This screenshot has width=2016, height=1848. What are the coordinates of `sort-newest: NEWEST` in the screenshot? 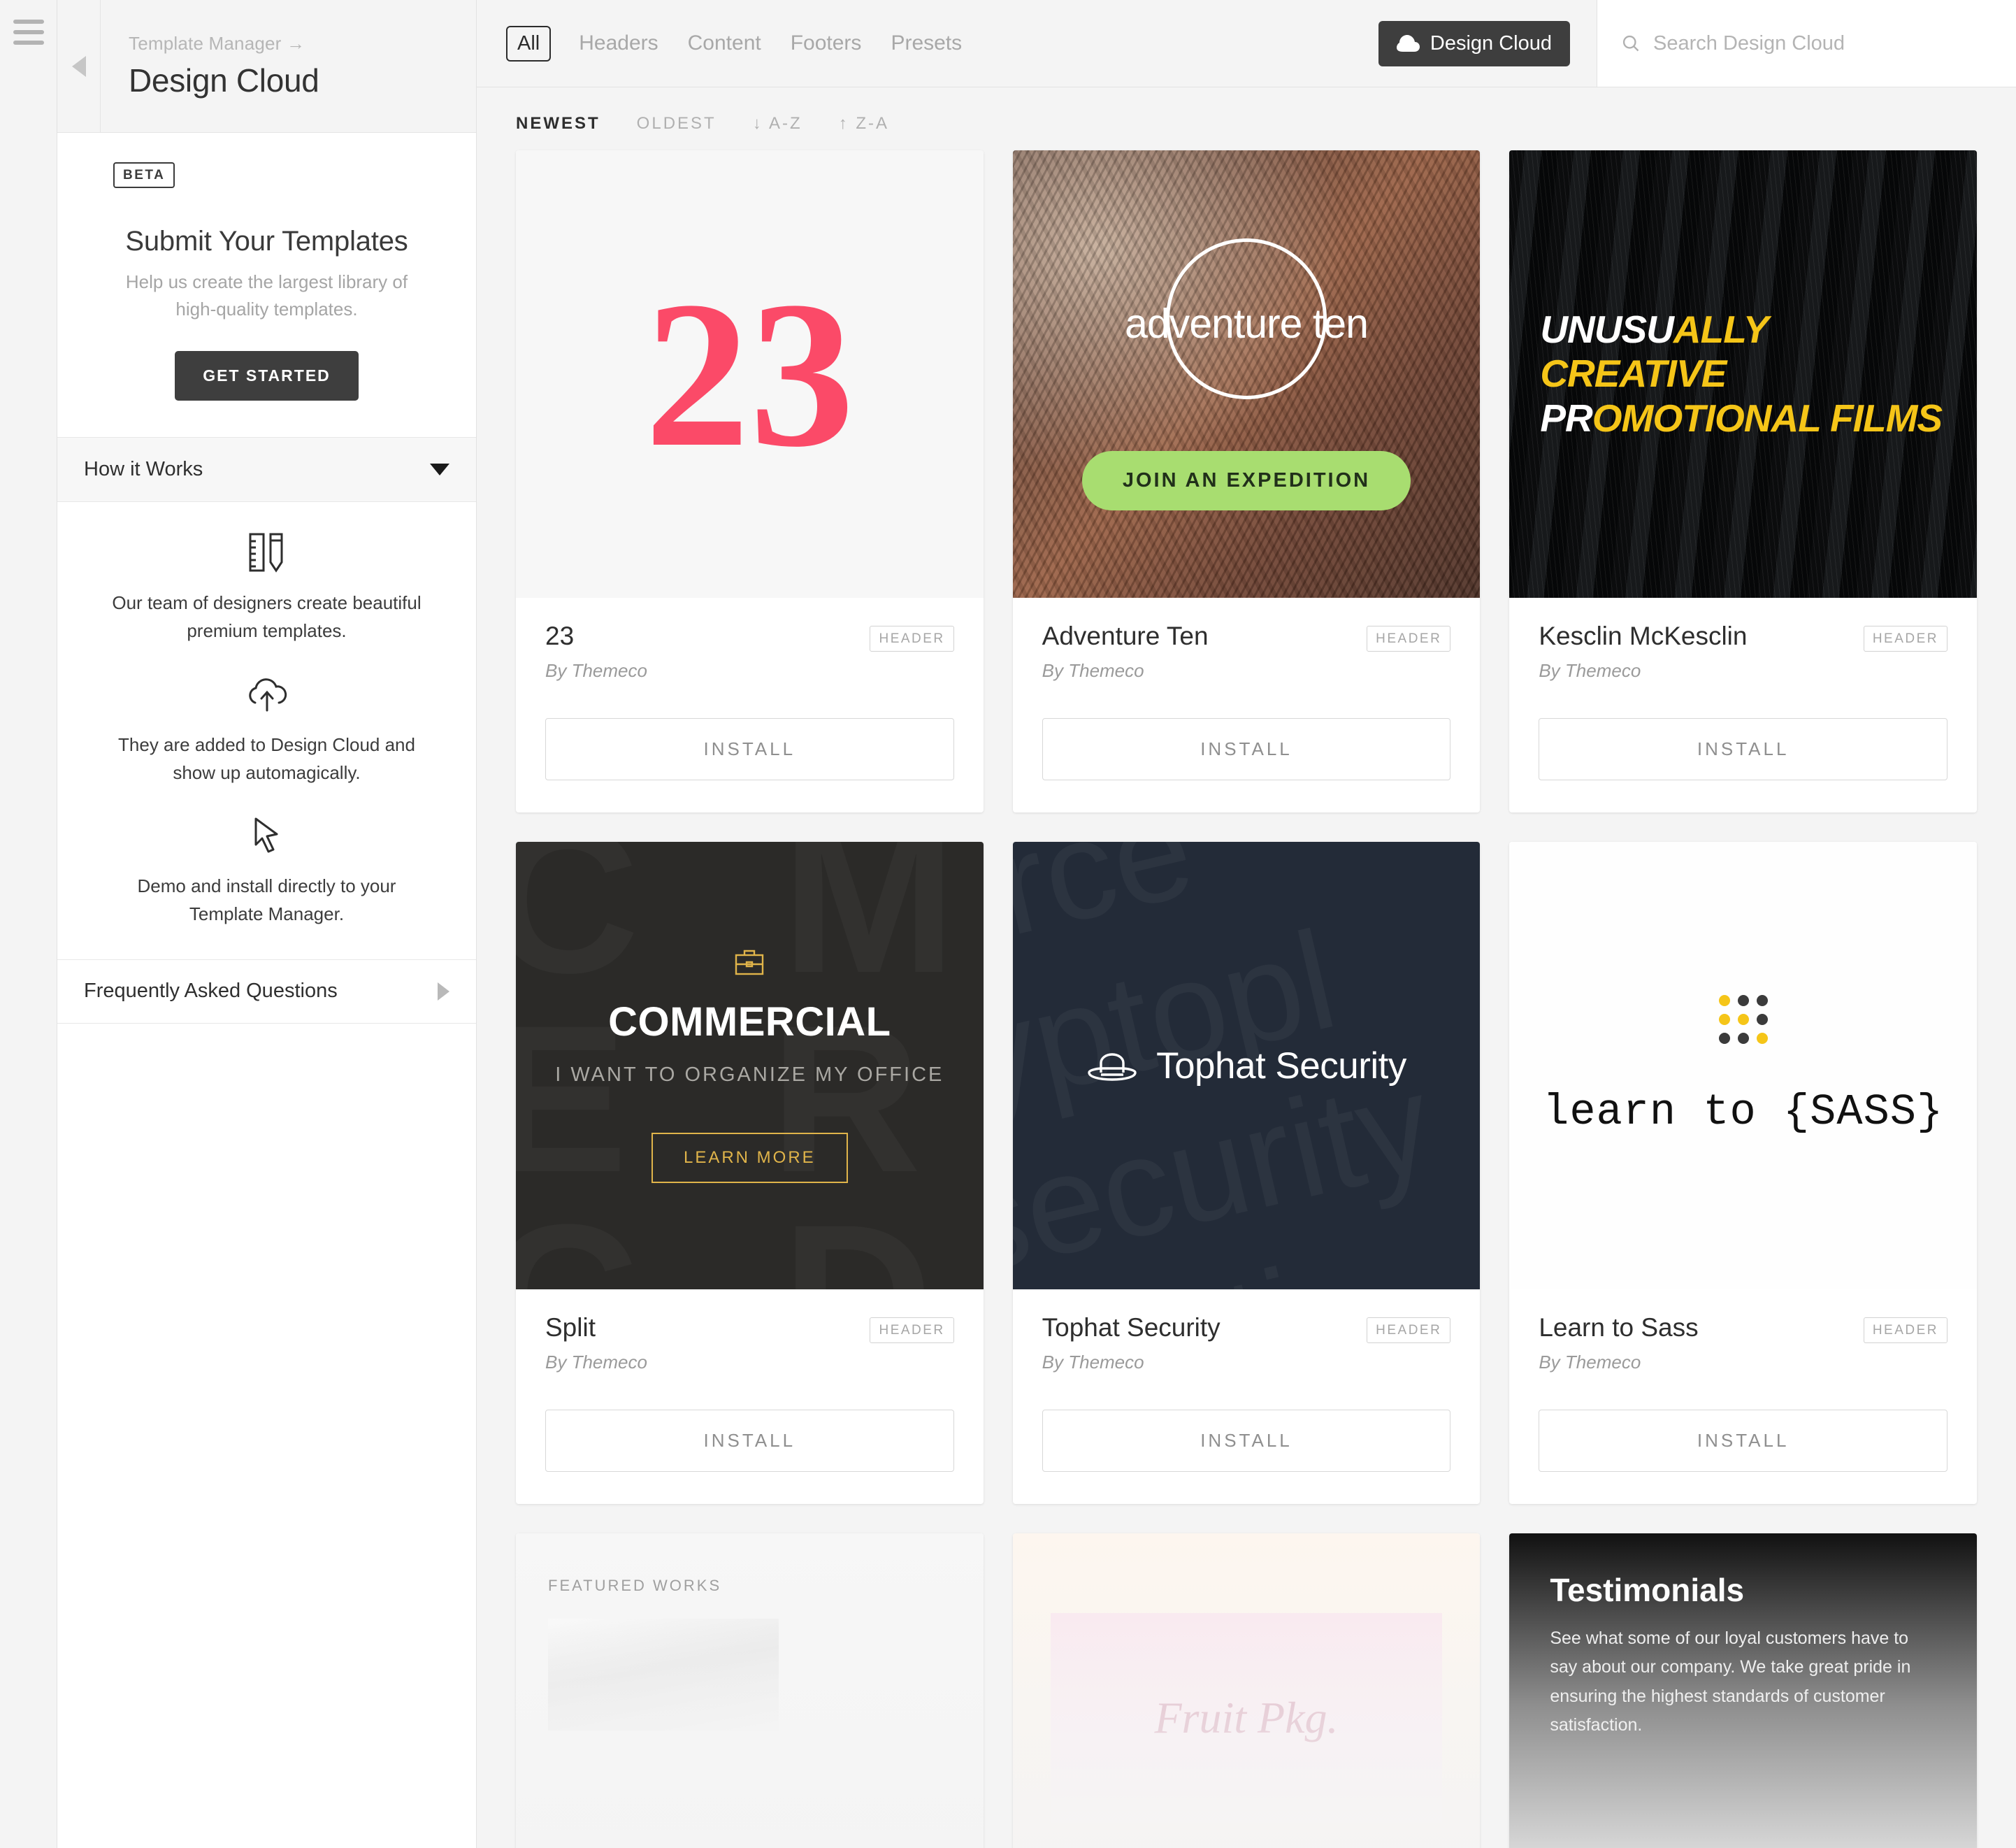 It's located at (558, 124).